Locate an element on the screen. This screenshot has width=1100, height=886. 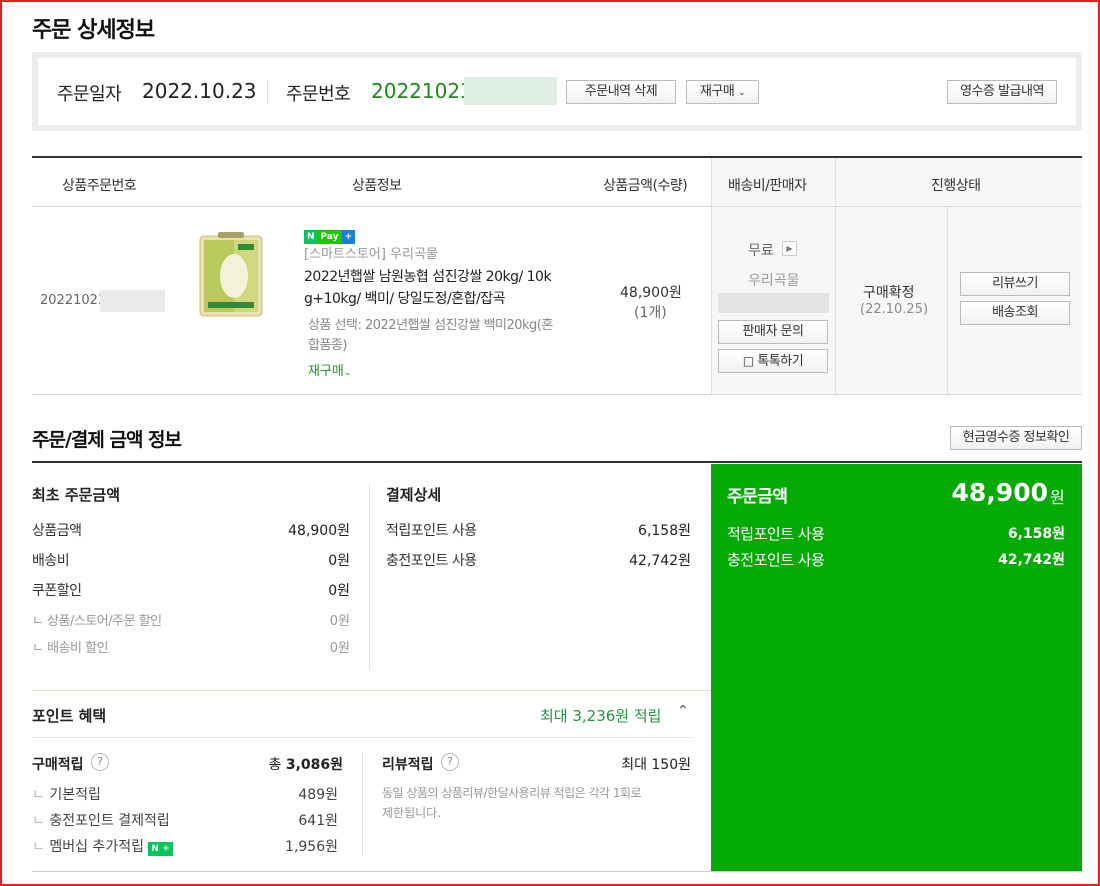
header-product-info: 상품정보 is located at coordinates (377, 186).